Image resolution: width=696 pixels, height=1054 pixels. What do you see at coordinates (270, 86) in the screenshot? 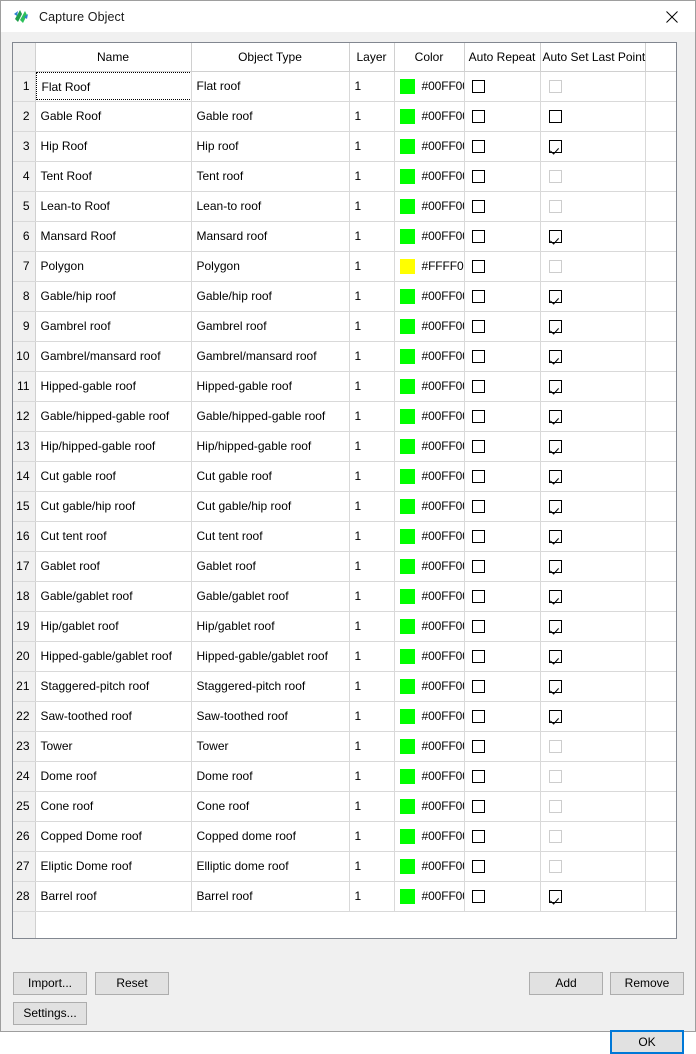
I see `cell-object-type: Flat roof` at bounding box center [270, 86].